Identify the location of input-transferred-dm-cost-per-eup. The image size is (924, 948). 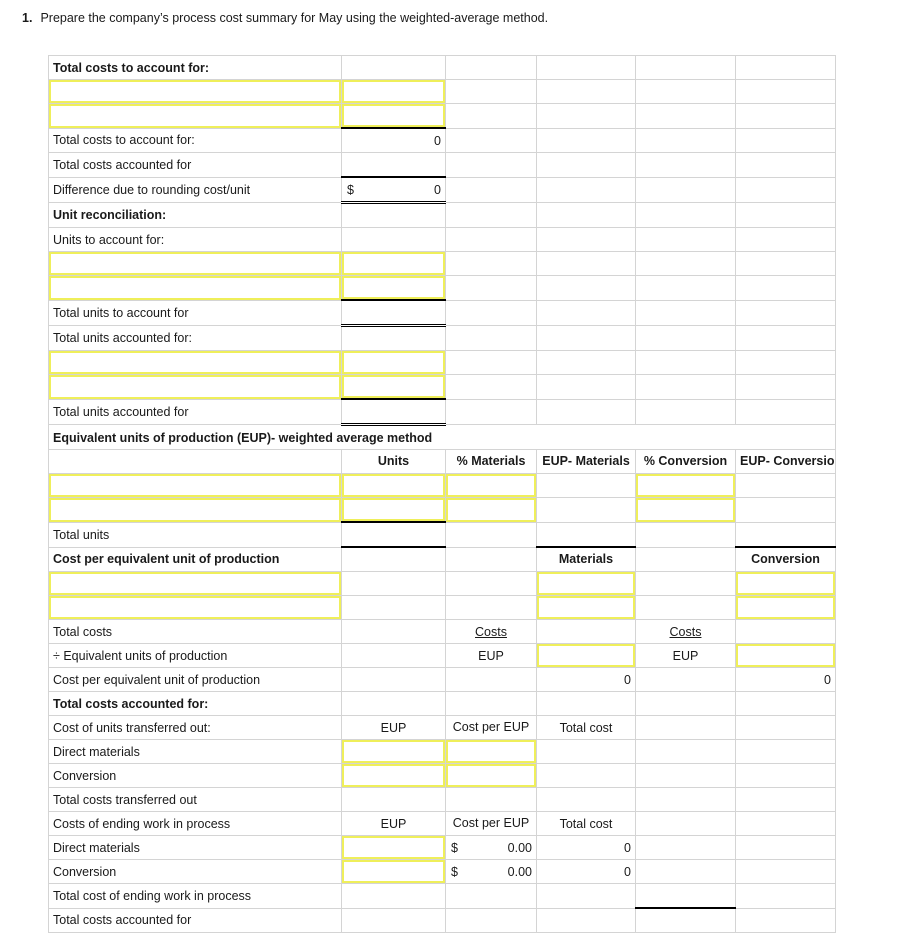
(491, 751).